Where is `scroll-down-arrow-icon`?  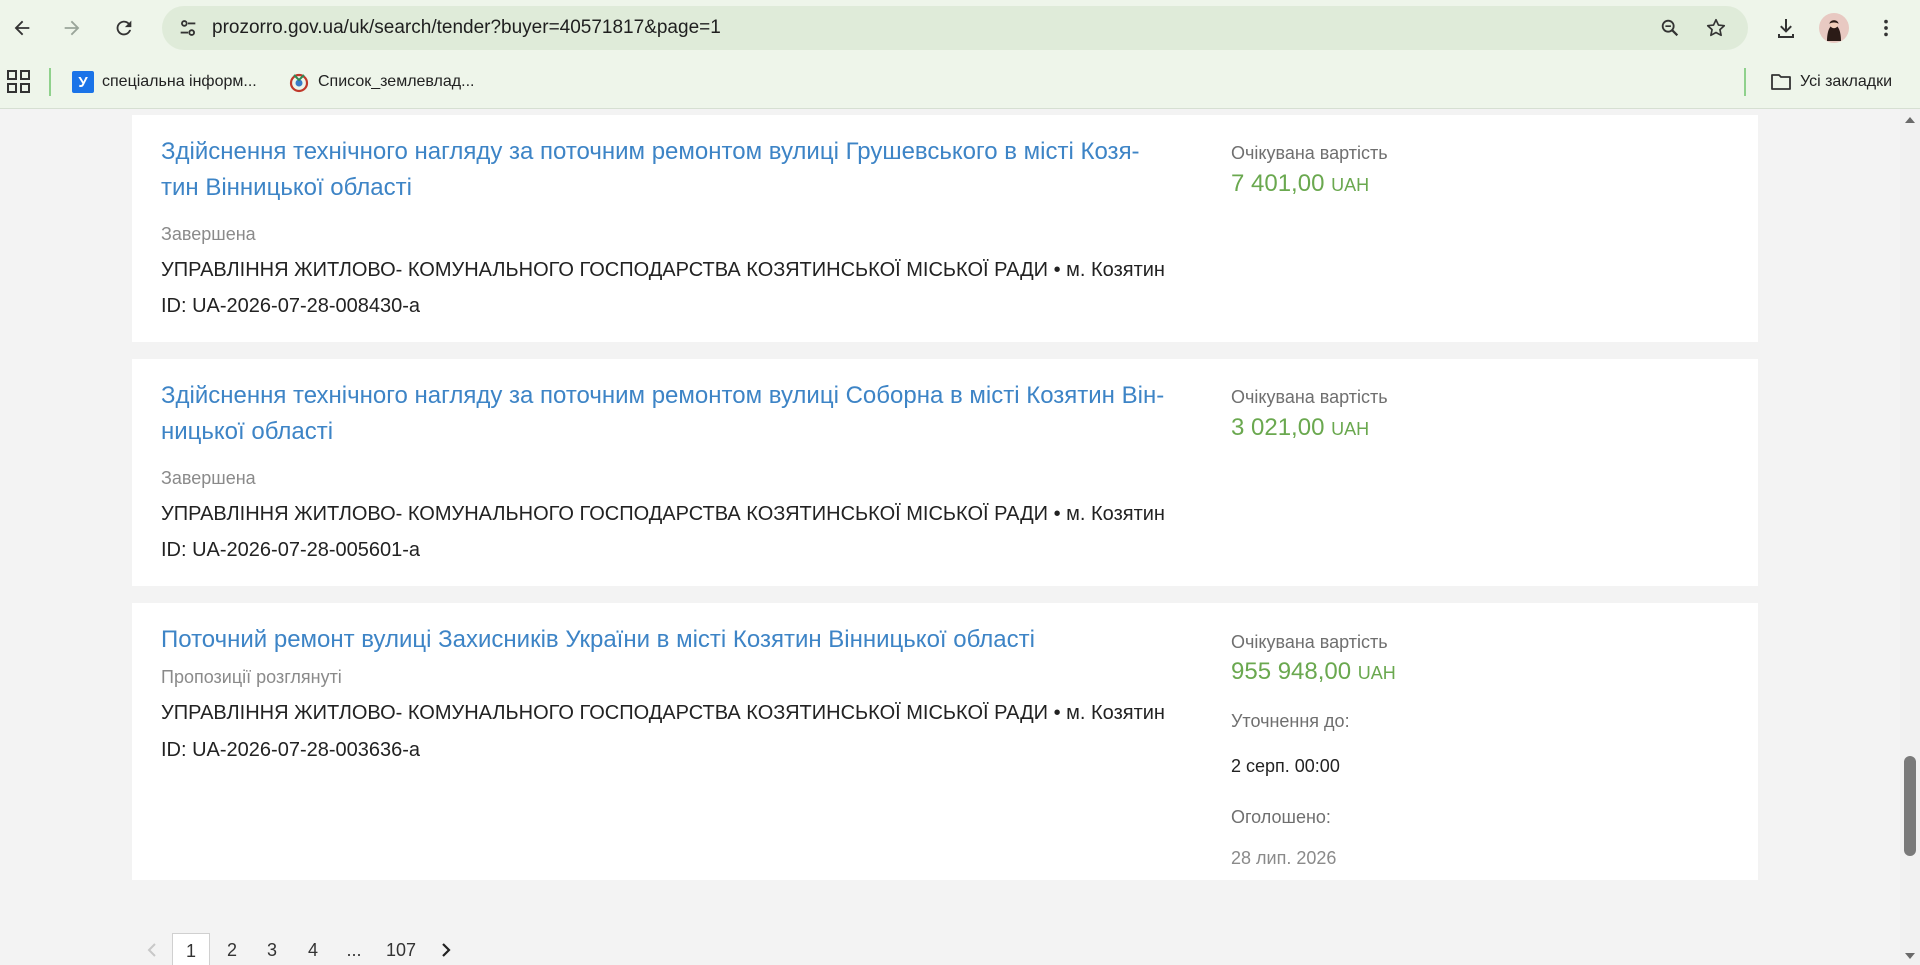 scroll-down-arrow-icon is located at coordinates (1910, 956).